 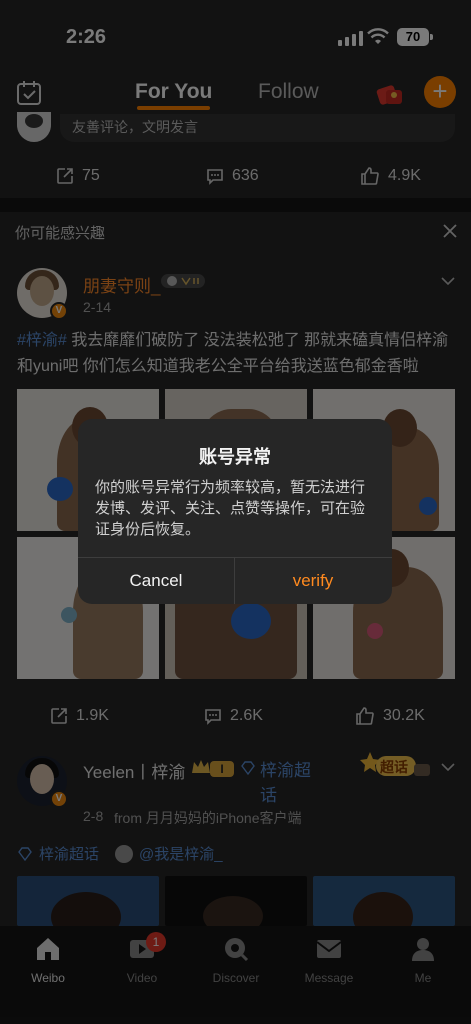 I want to click on supertopic-badge-label: 超话, so click(x=394, y=767).